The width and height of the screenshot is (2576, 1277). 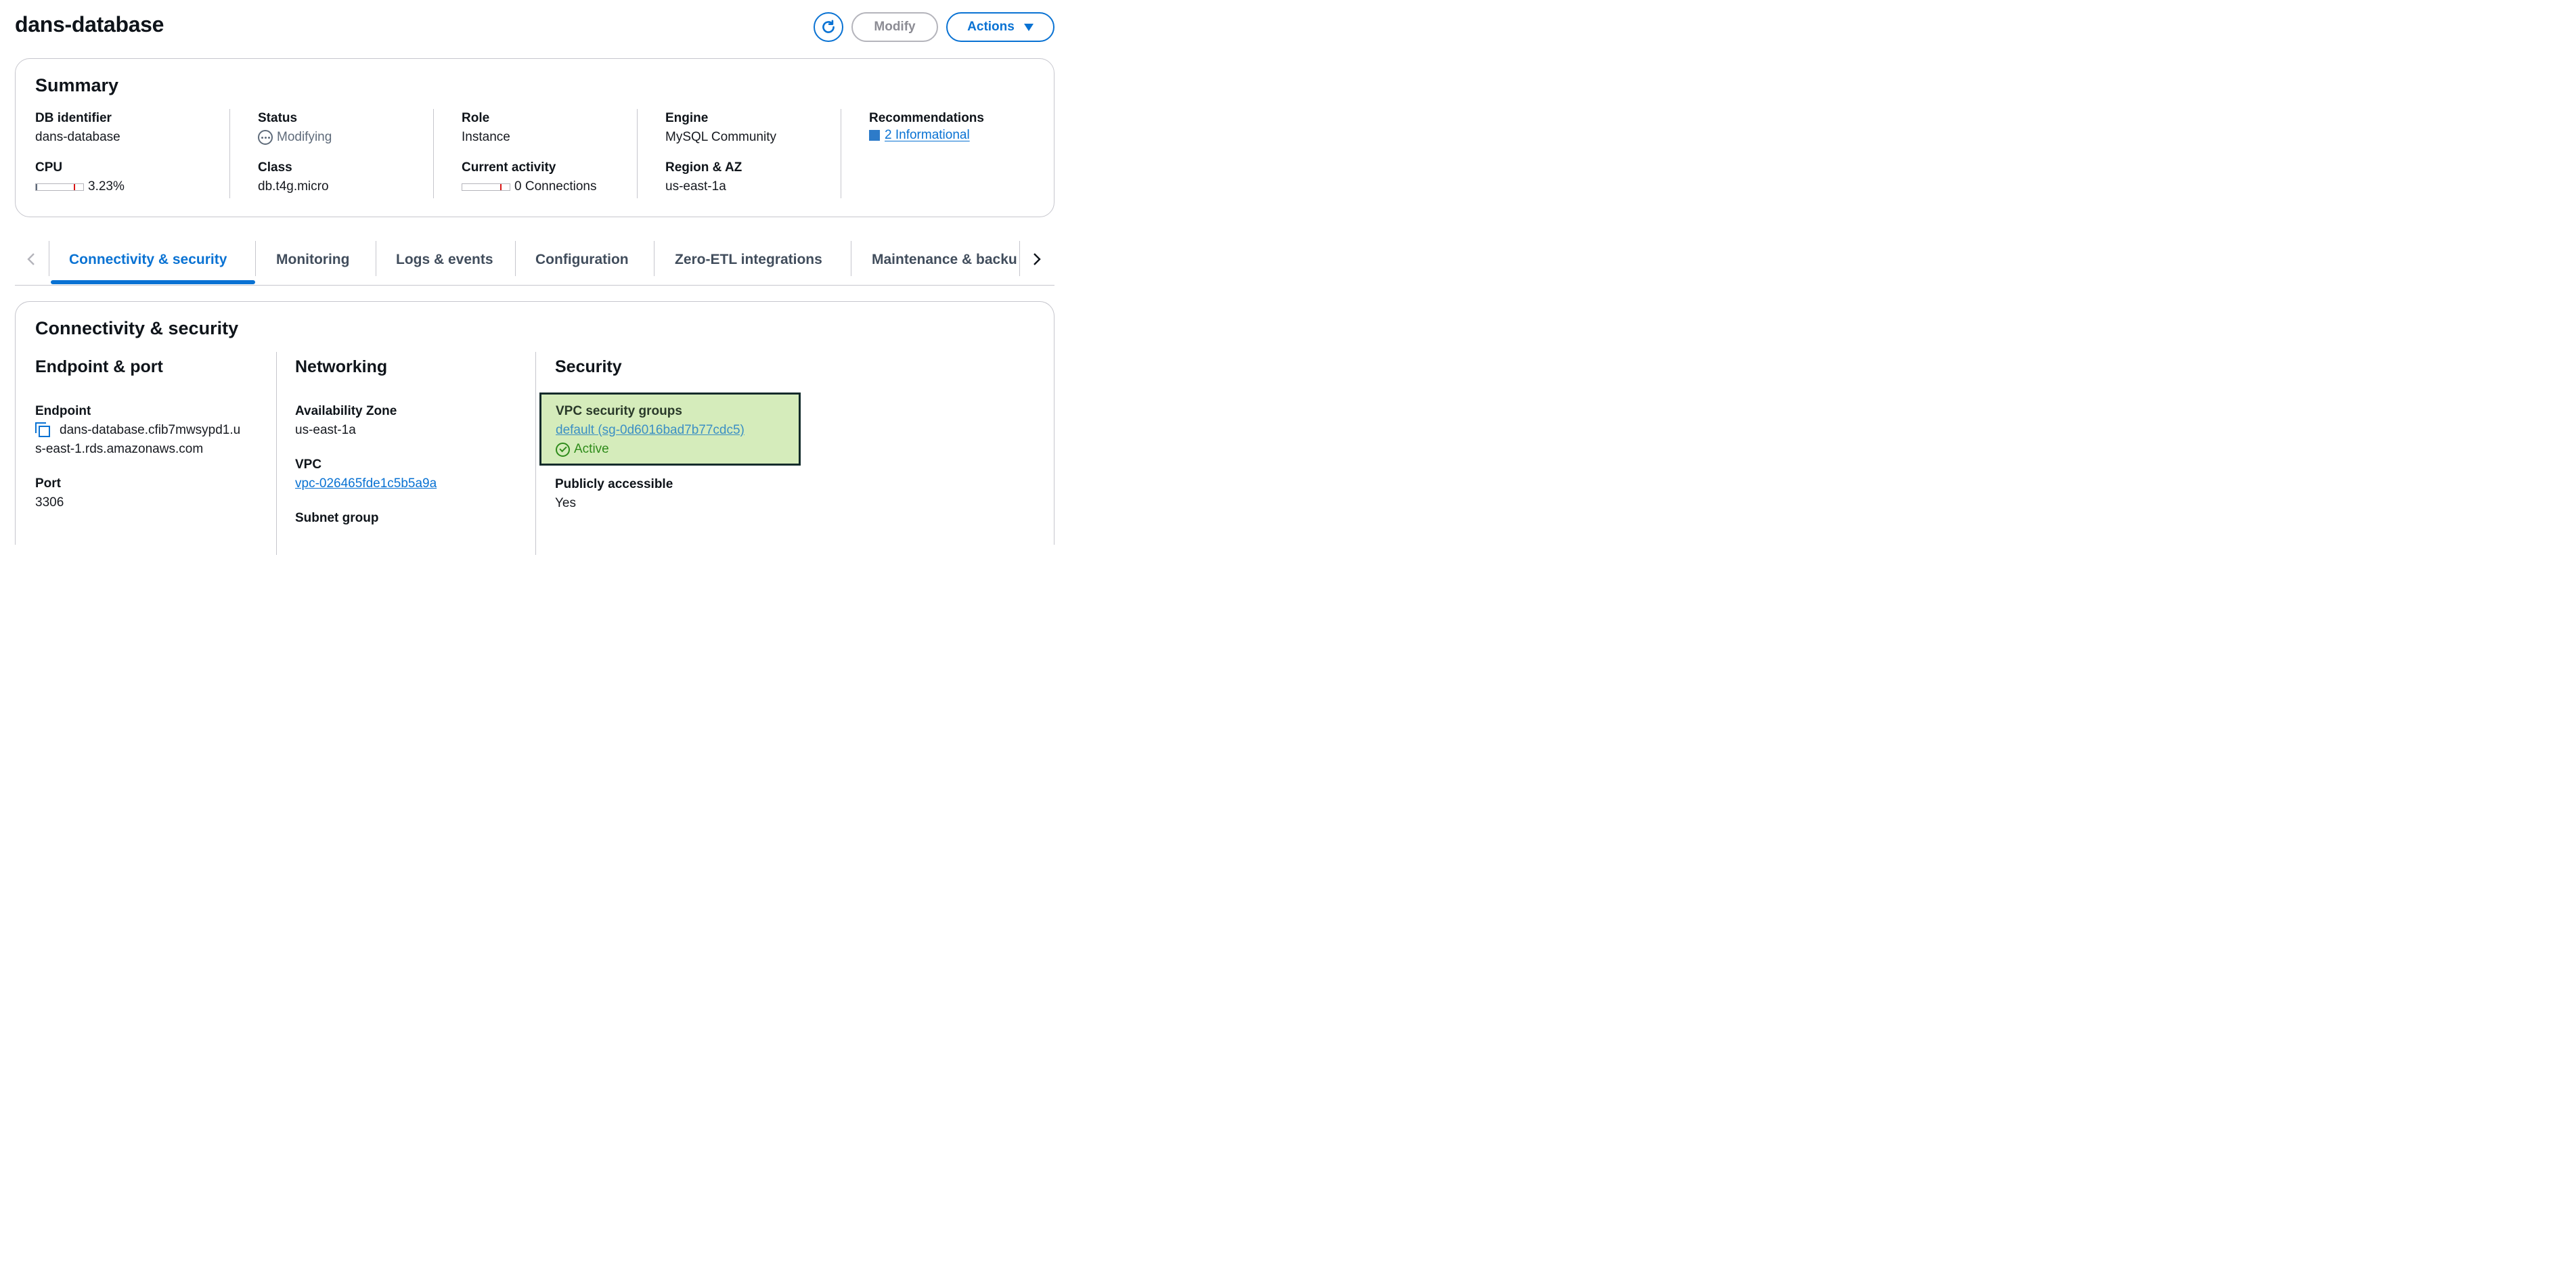 What do you see at coordinates (77, 85) in the screenshot?
I see `summary-title: Summary` at bounding box center [77, 85].